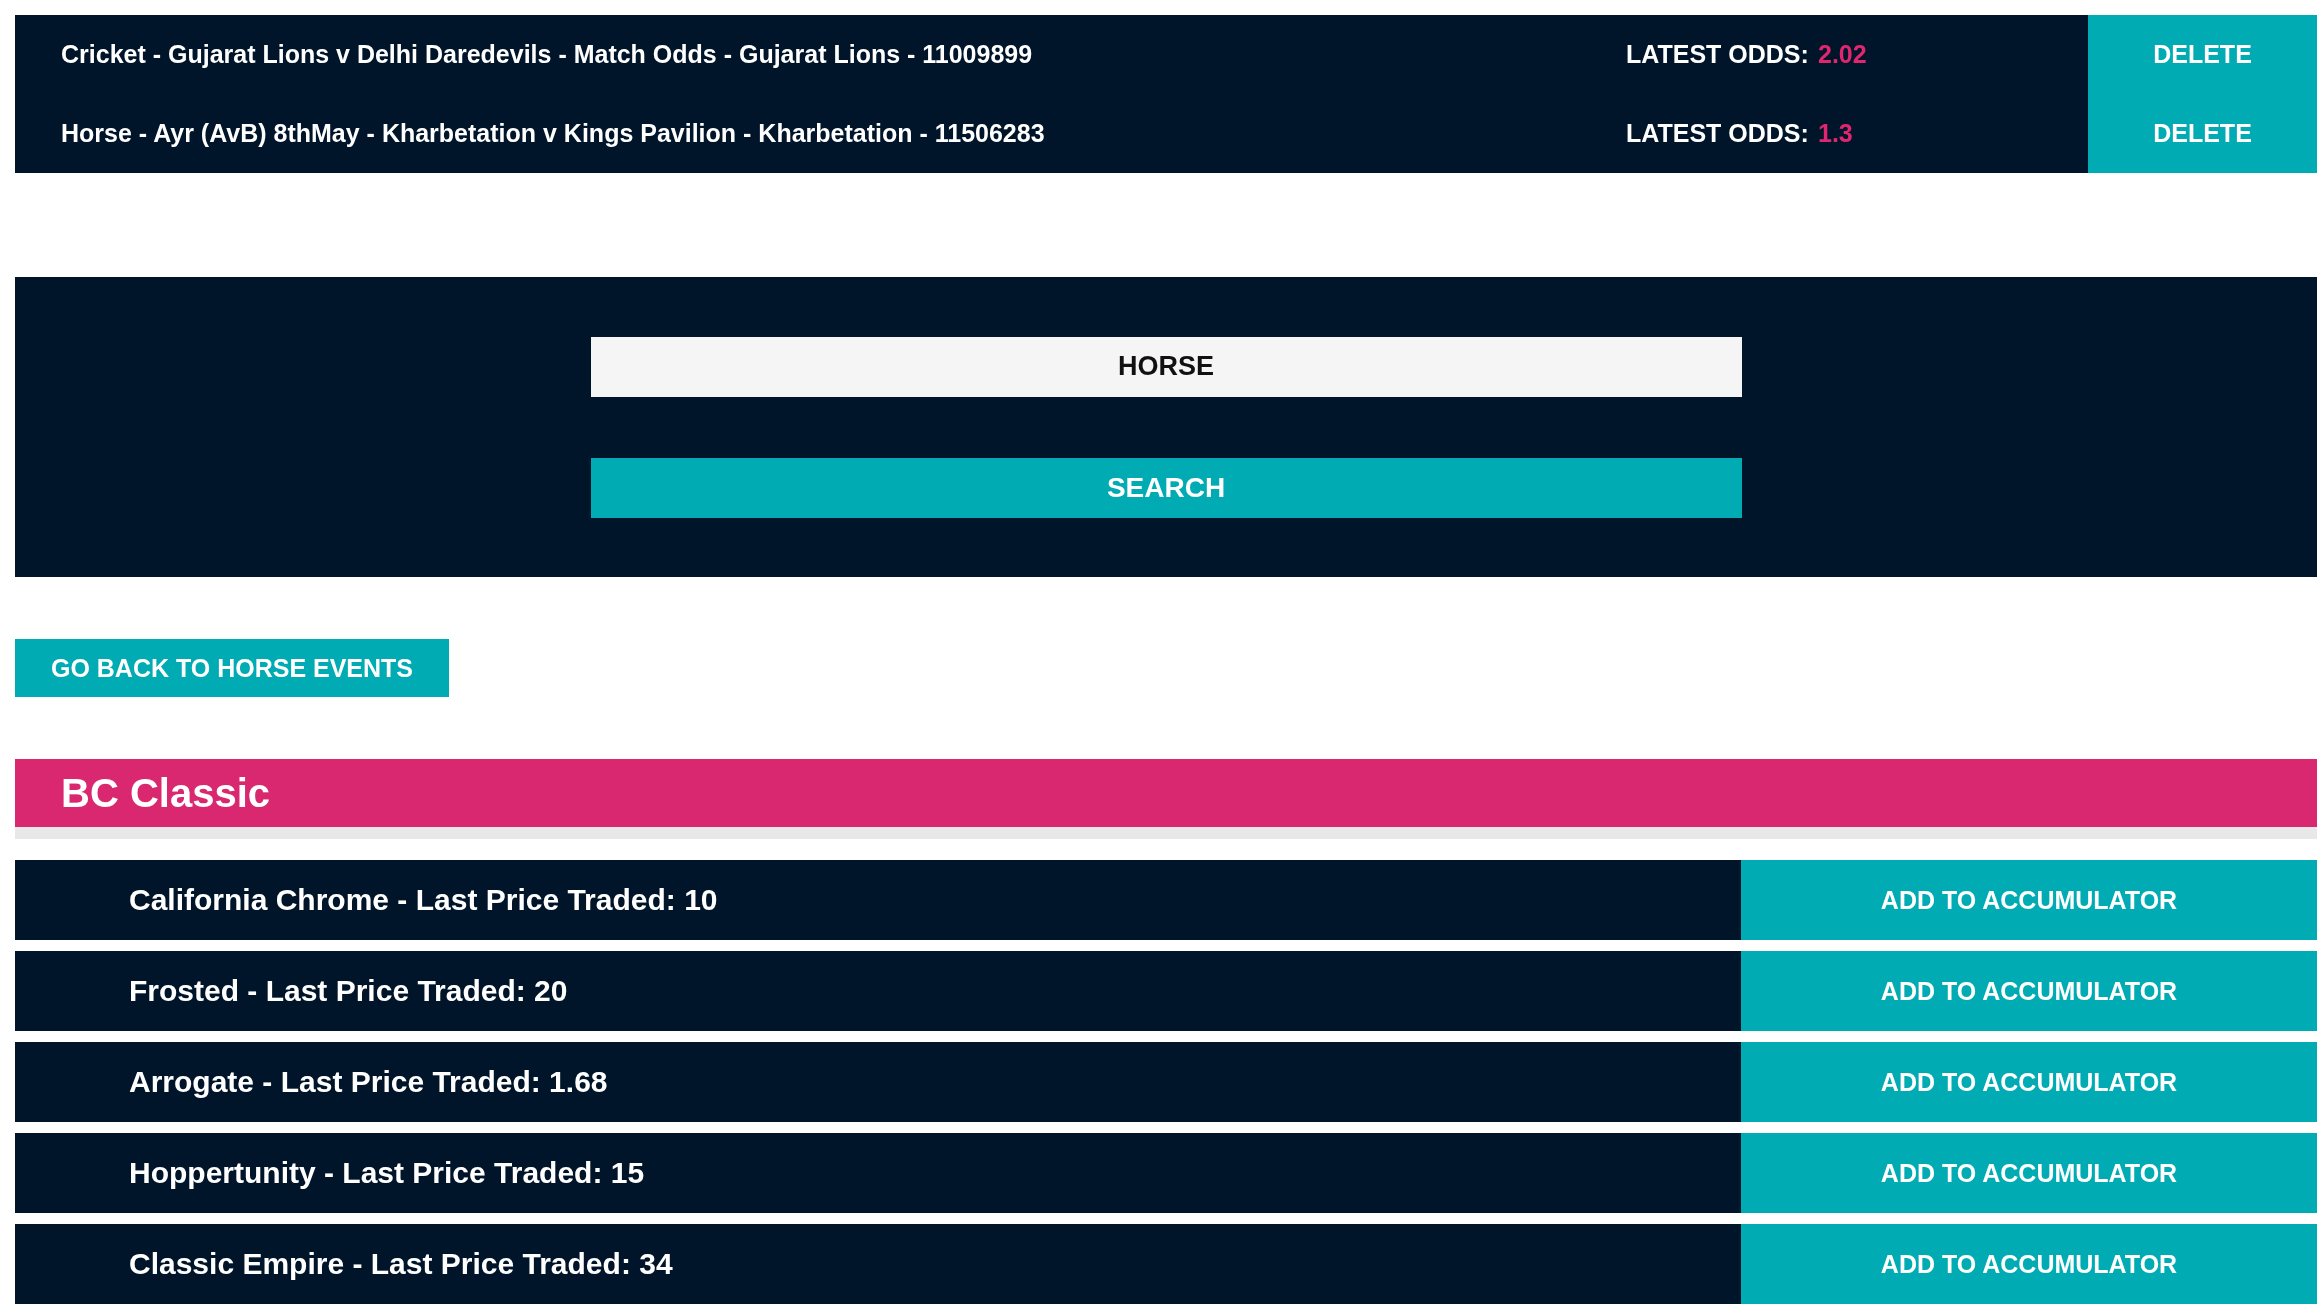 Image resolution: width=2324 pixels, height=1314 pixels. What do you see at coordinates (553, 133) in the screenshot?
I see `bet-description: Horse - Ayr (AvB) 8thMay - Kharbetation v Kings Pavilion - Kharbetation - 11506283` at bounding box center [553, 133].